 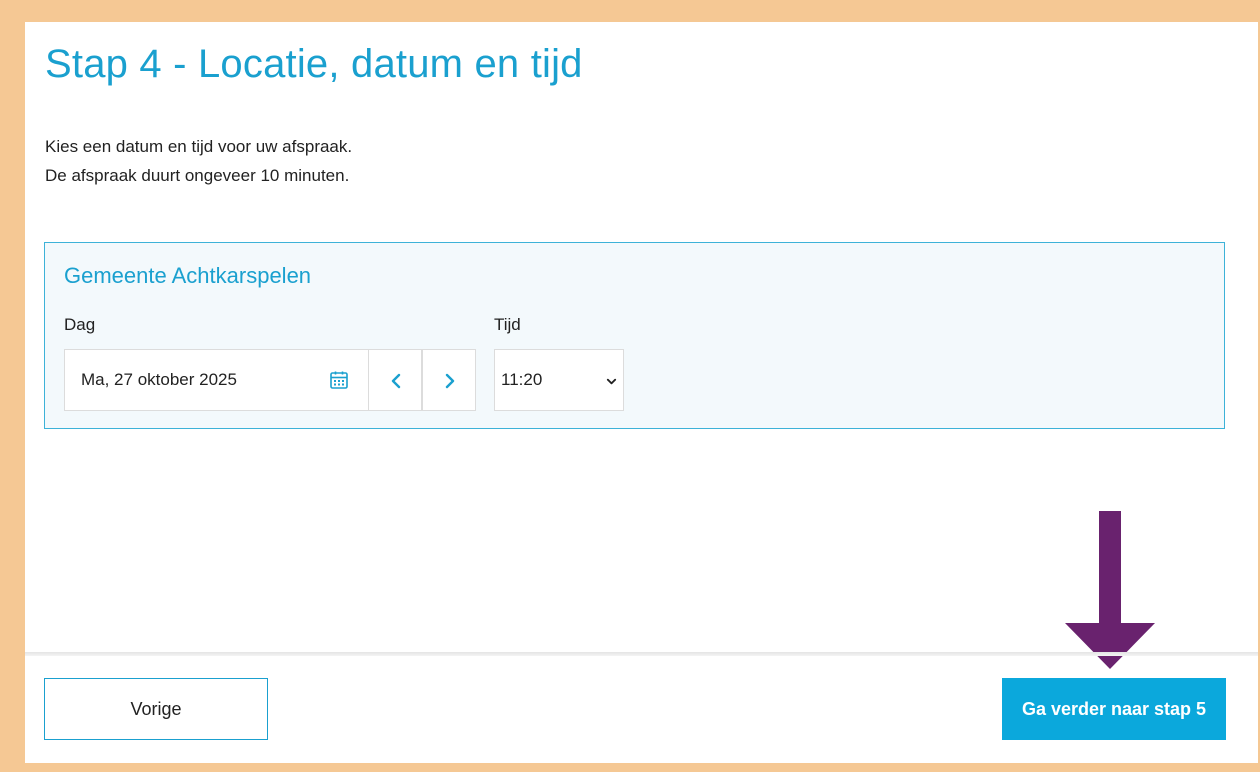 I want to click on next-step-button: Ga verder naar stap 5, so click(x=1114, y=709).